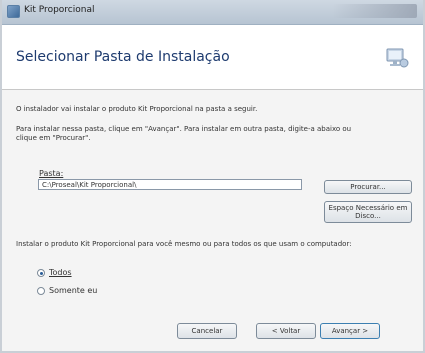 The image size is (425, 353). What do you see at coordinates (212, 12) in the screenshot?
I see `title-bar: Kit Proporcional` at bounding box center [212, 12].